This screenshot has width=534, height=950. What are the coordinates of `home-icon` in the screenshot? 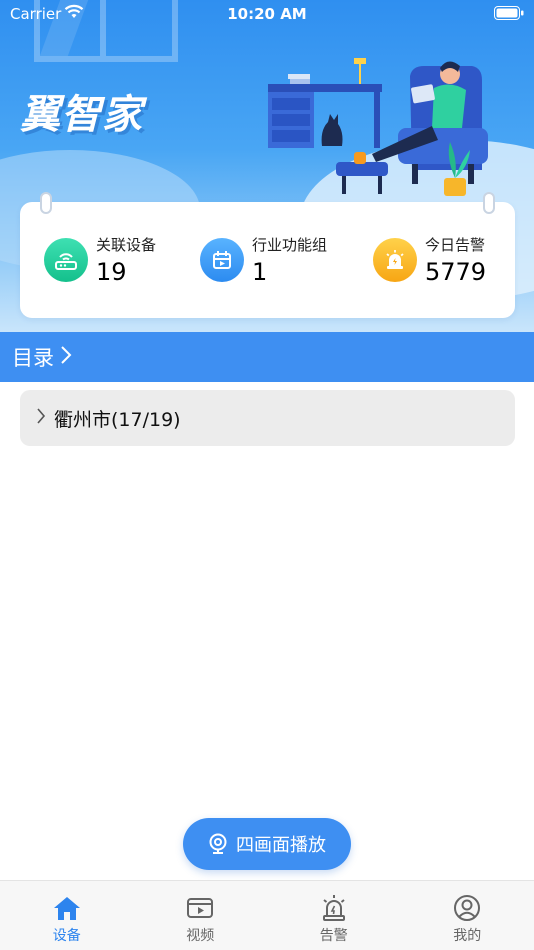 It's located at (67, 908).